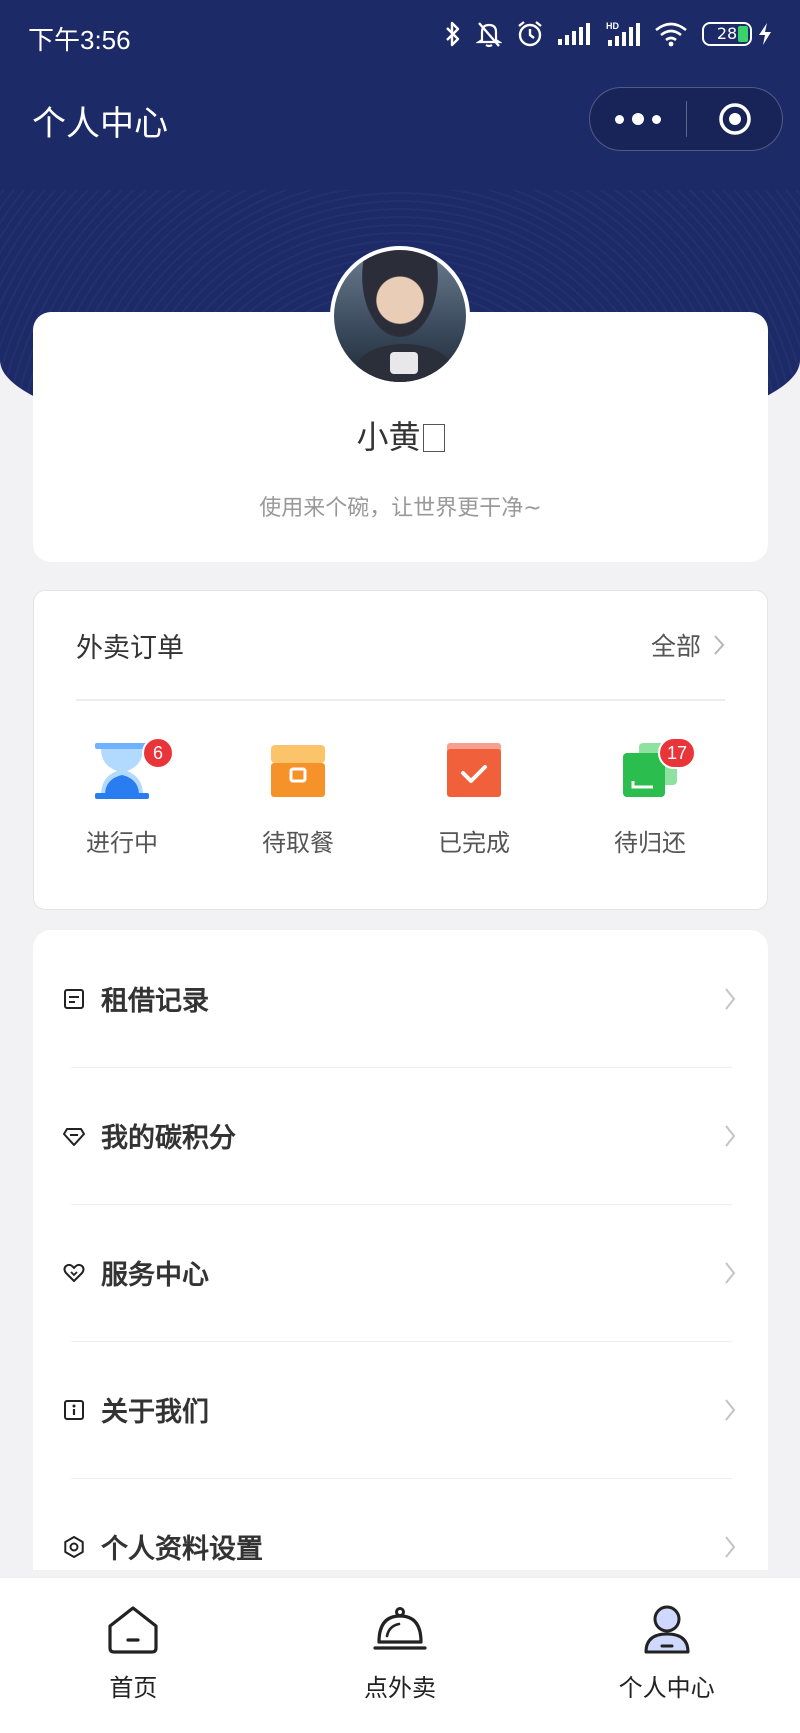 The width and height of the screenshot is (800, 1733). I want to click on target-close-icon, so click(734, 119).